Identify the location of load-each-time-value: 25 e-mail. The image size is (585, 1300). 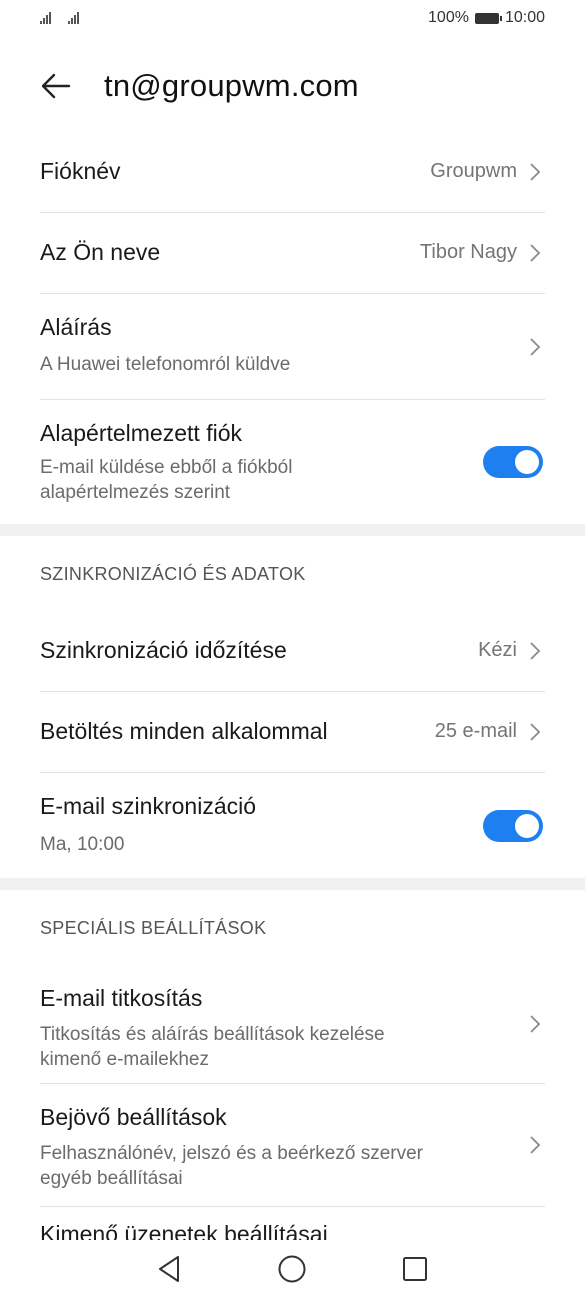
(475, 731).